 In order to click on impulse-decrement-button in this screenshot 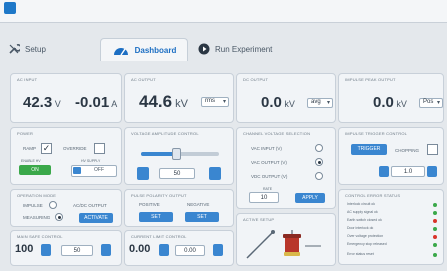, I will do `click(384, 171)`.